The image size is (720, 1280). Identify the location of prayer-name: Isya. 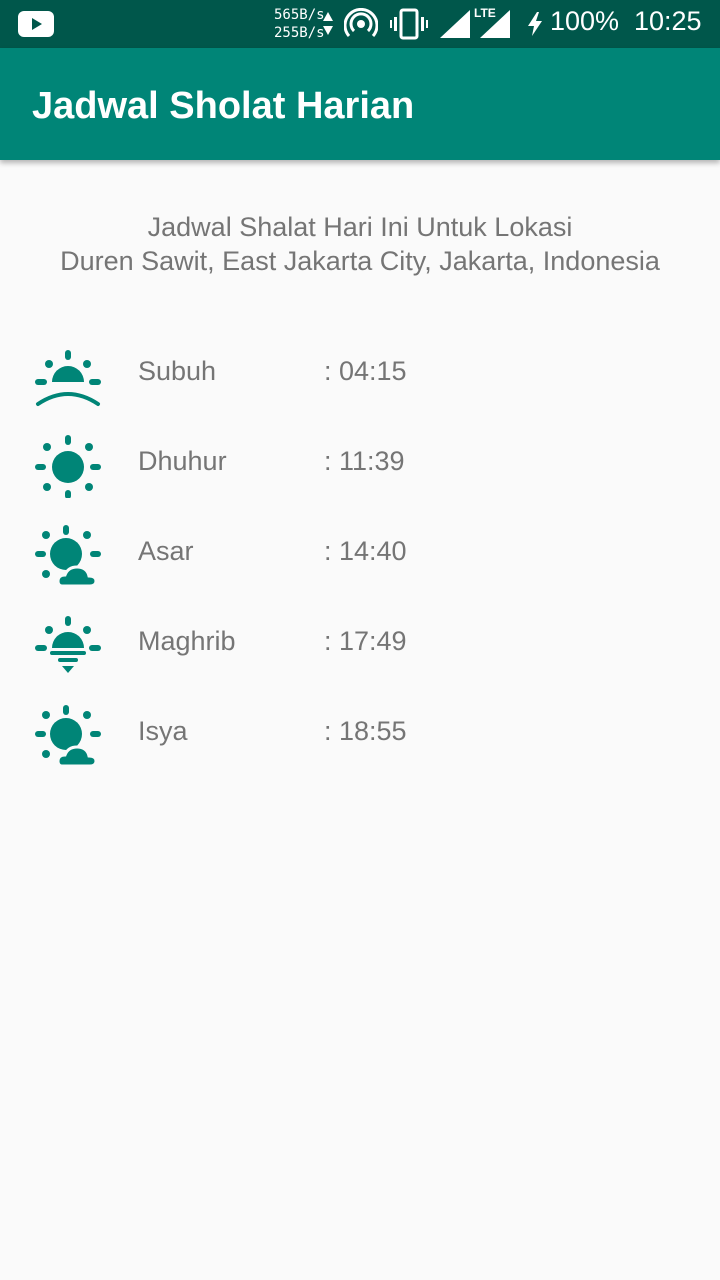
(163, 731).